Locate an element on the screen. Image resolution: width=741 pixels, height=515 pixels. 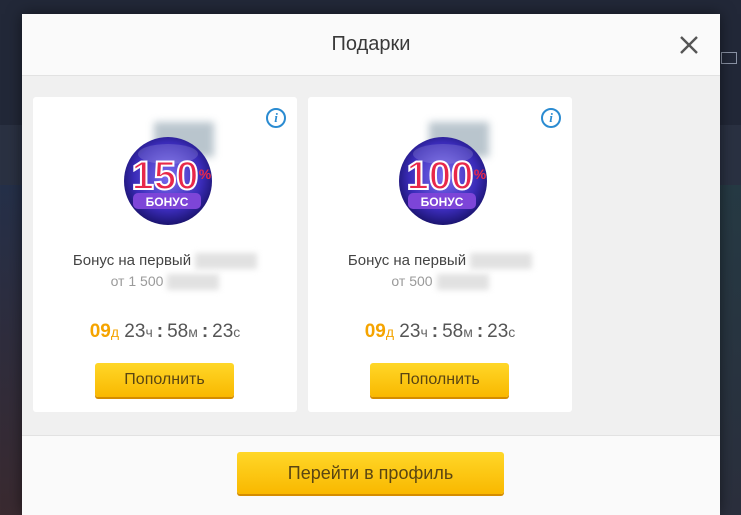
svg-text: 150 is located at coordinates (165, 176).